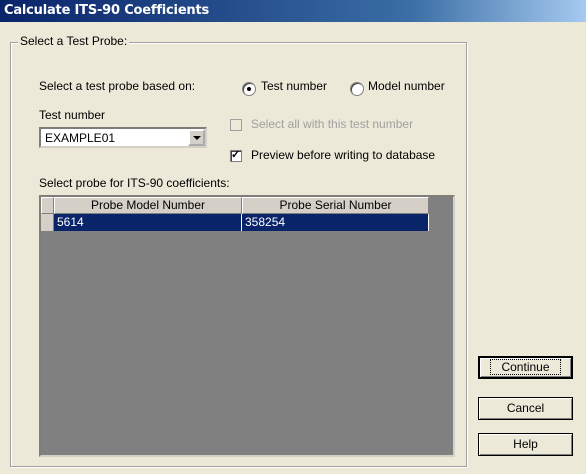  I want to click on select-all-checkbox, so click(236, 125).